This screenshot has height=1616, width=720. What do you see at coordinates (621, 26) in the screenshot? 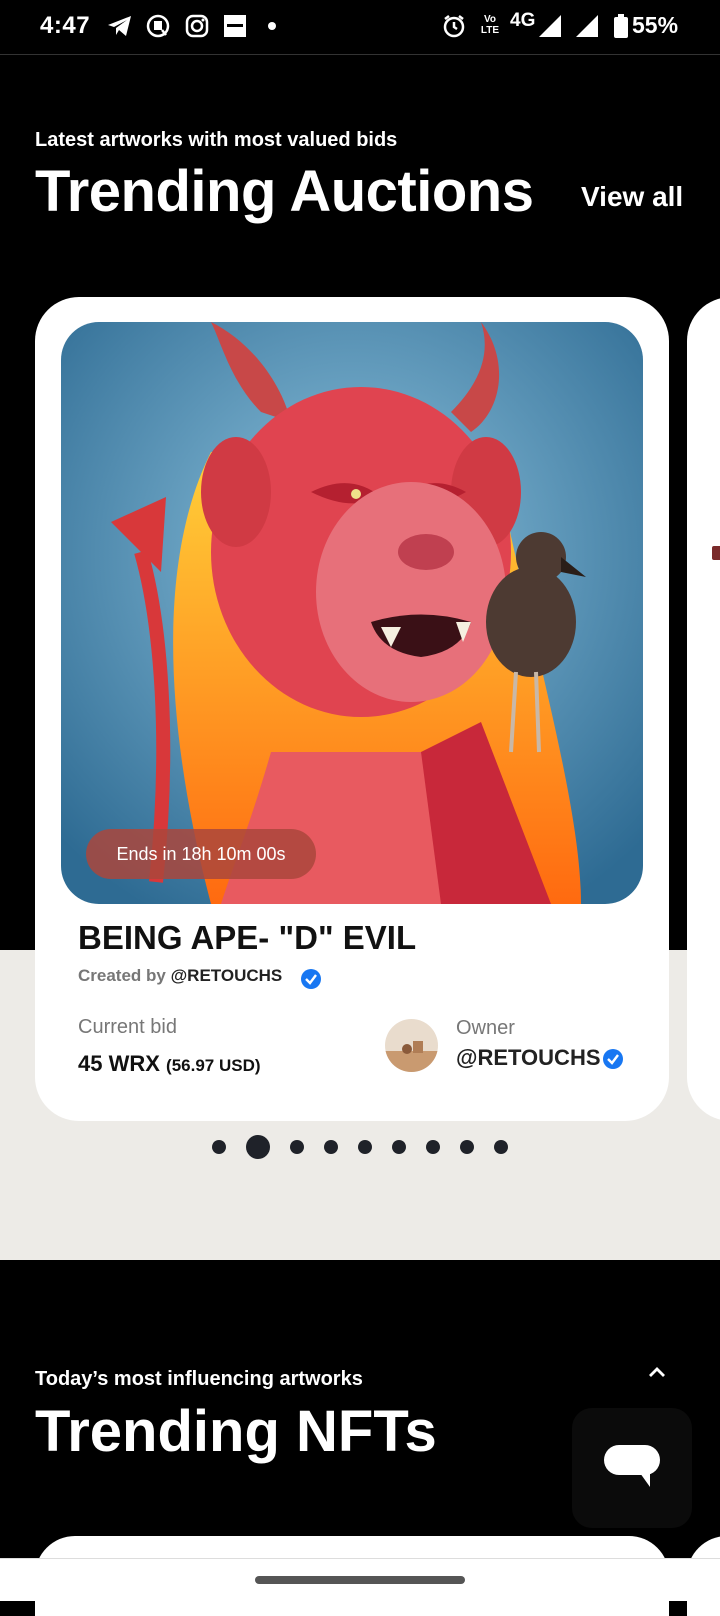
I see `battery-icon` at bounding box center [621, 26].